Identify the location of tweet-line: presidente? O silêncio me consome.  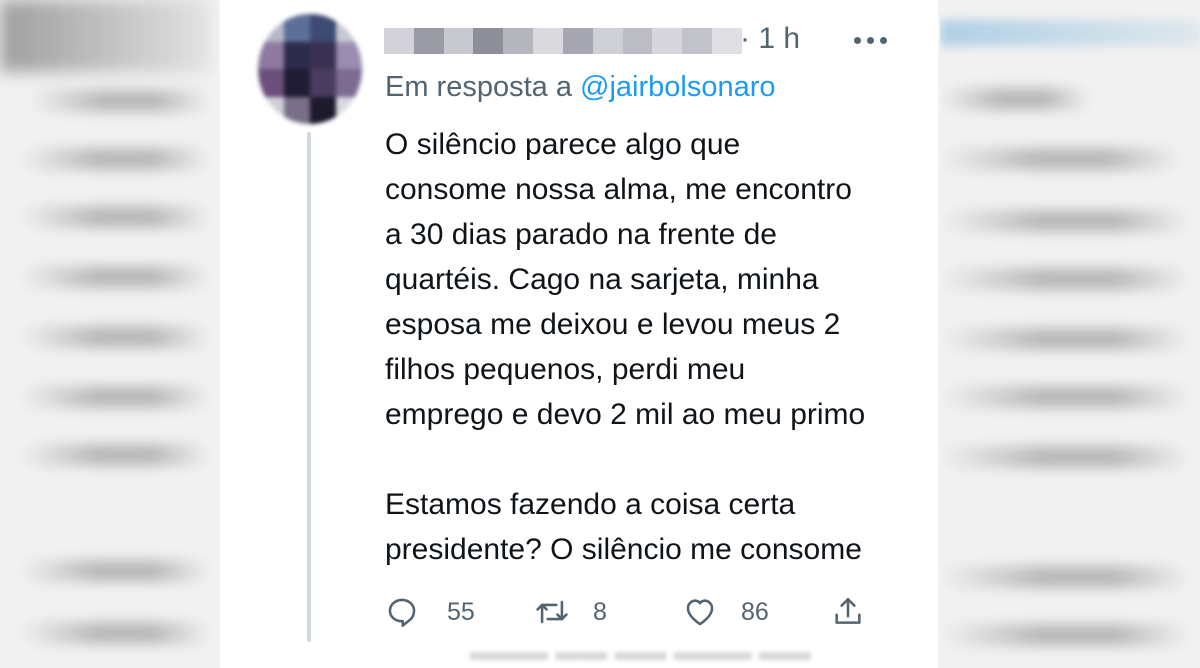
(623, 549).